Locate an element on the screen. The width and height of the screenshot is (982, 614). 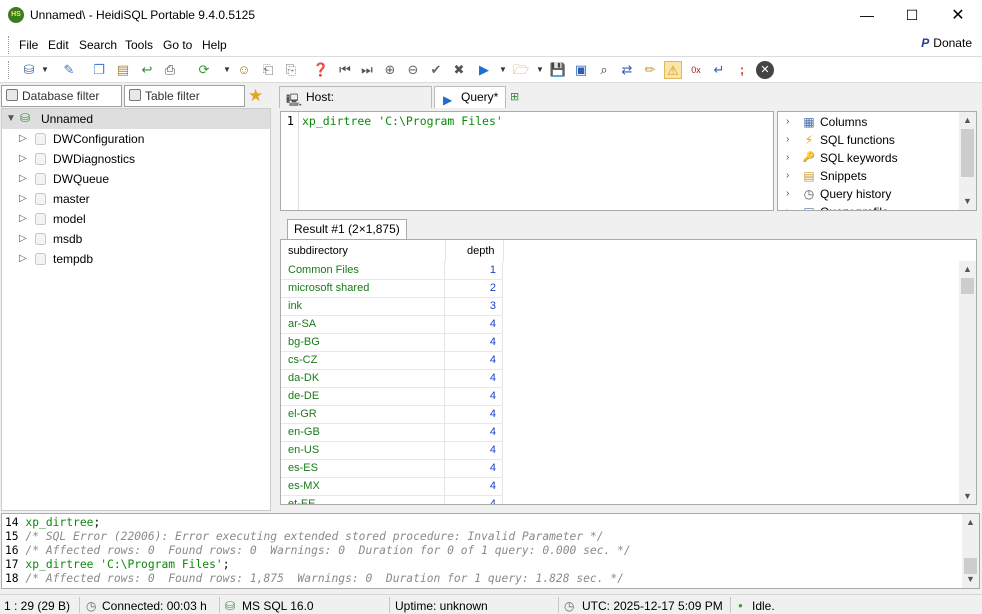
tree-db-item: ▷ DWDiagnostics is located at coordinates (136, 159).